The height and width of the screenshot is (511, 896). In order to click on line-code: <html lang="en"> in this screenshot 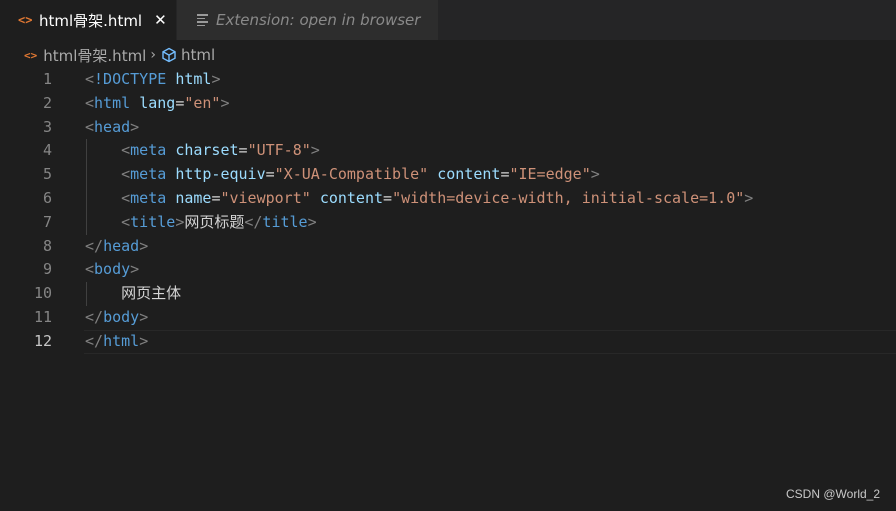, I will do `click(157, 104)`.